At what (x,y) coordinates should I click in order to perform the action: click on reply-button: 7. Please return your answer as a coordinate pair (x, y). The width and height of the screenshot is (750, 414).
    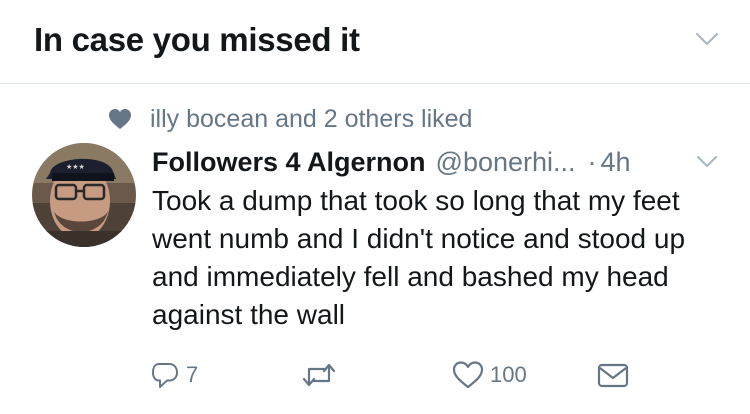
    Looking at the image, I should click on (174, 375).